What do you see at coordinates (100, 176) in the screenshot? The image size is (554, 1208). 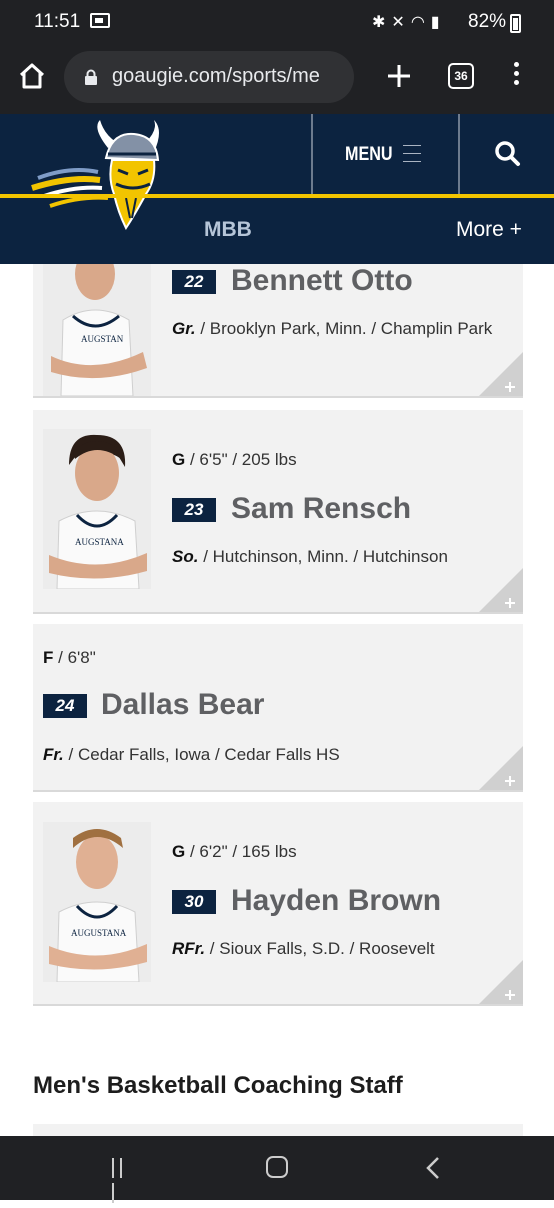 I see `viking-logo` at bounding box center [100, 176].